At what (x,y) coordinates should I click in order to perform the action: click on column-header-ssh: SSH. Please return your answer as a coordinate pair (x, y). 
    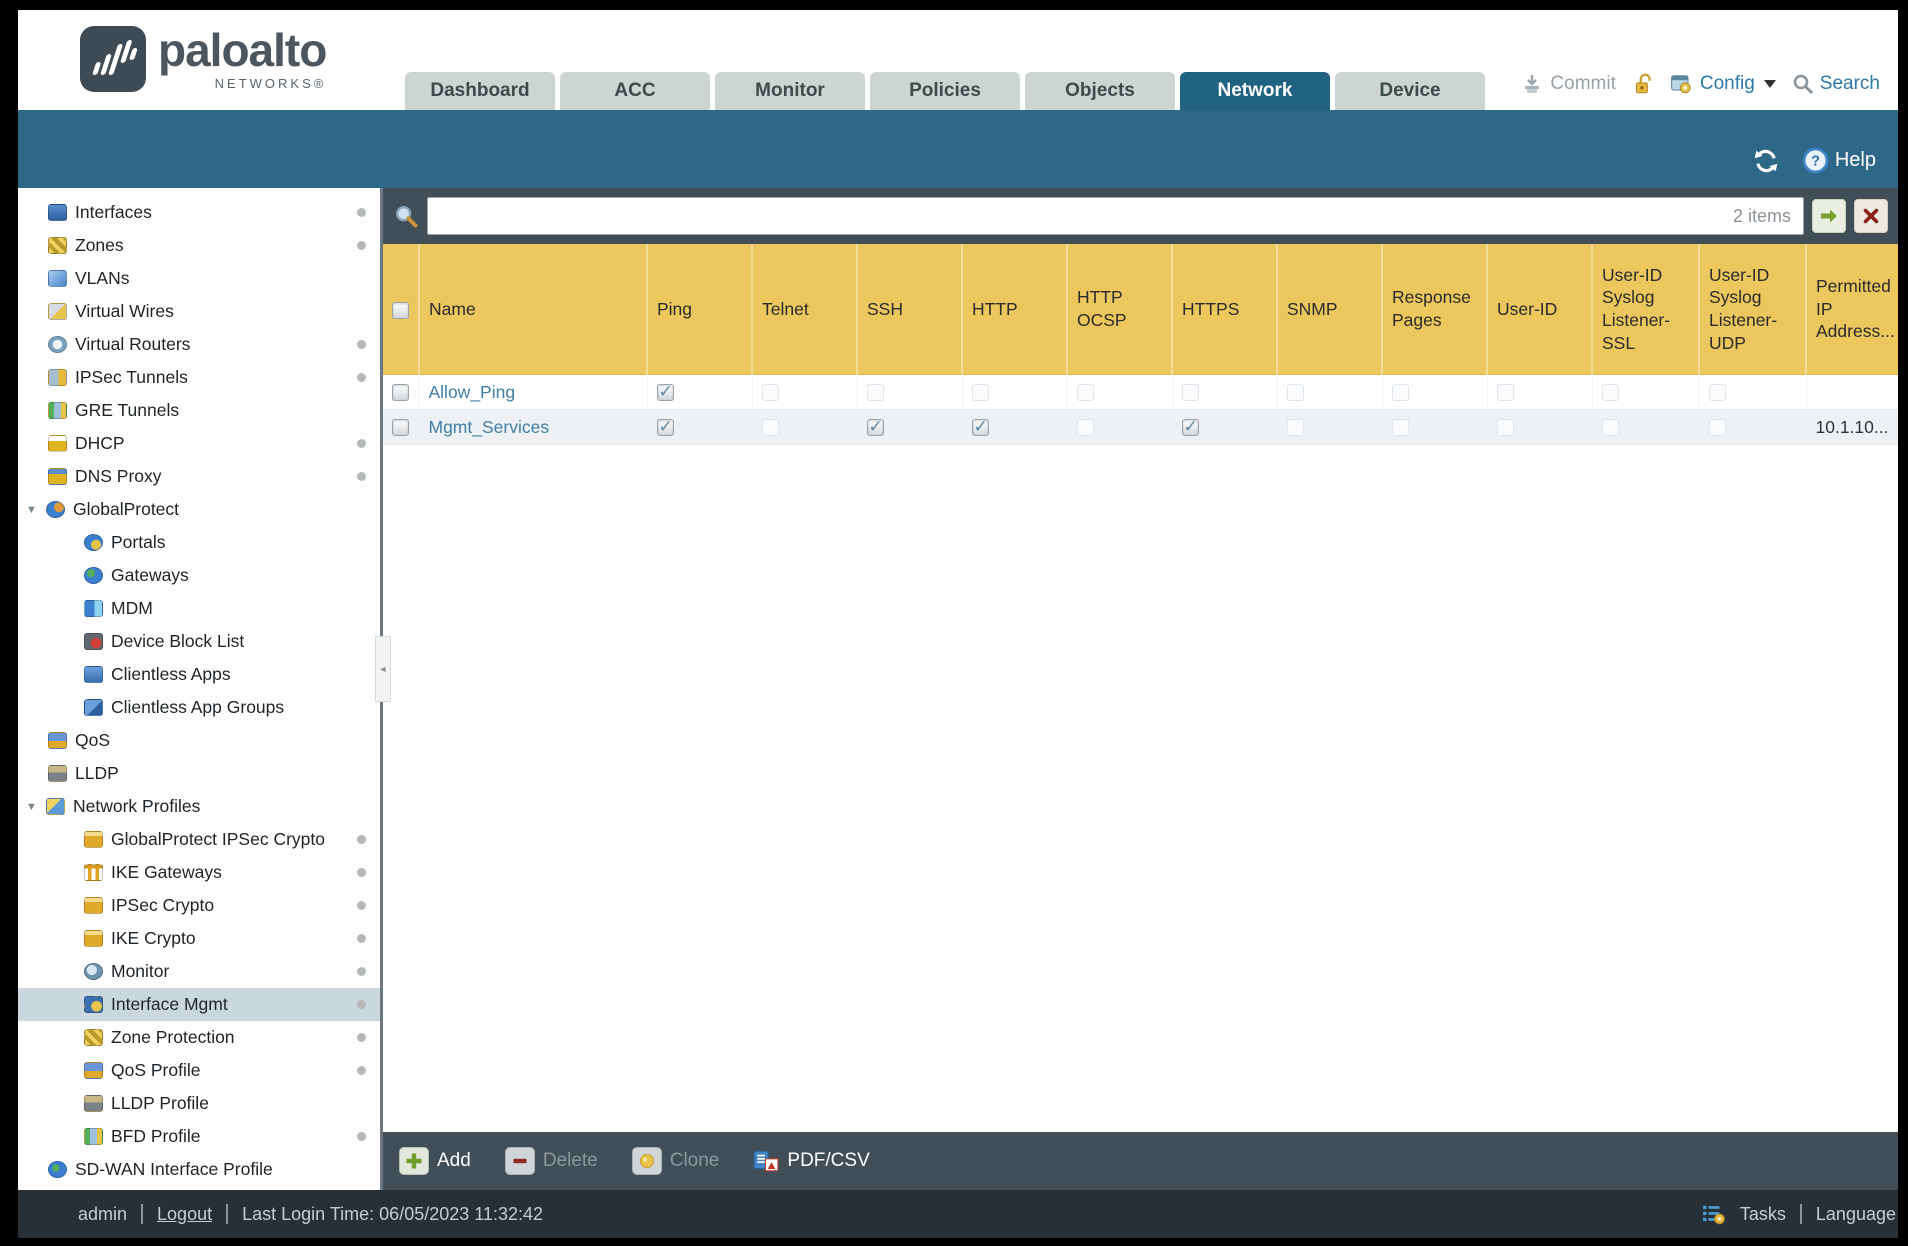
    Looking at the image, I should click on (910, 309).